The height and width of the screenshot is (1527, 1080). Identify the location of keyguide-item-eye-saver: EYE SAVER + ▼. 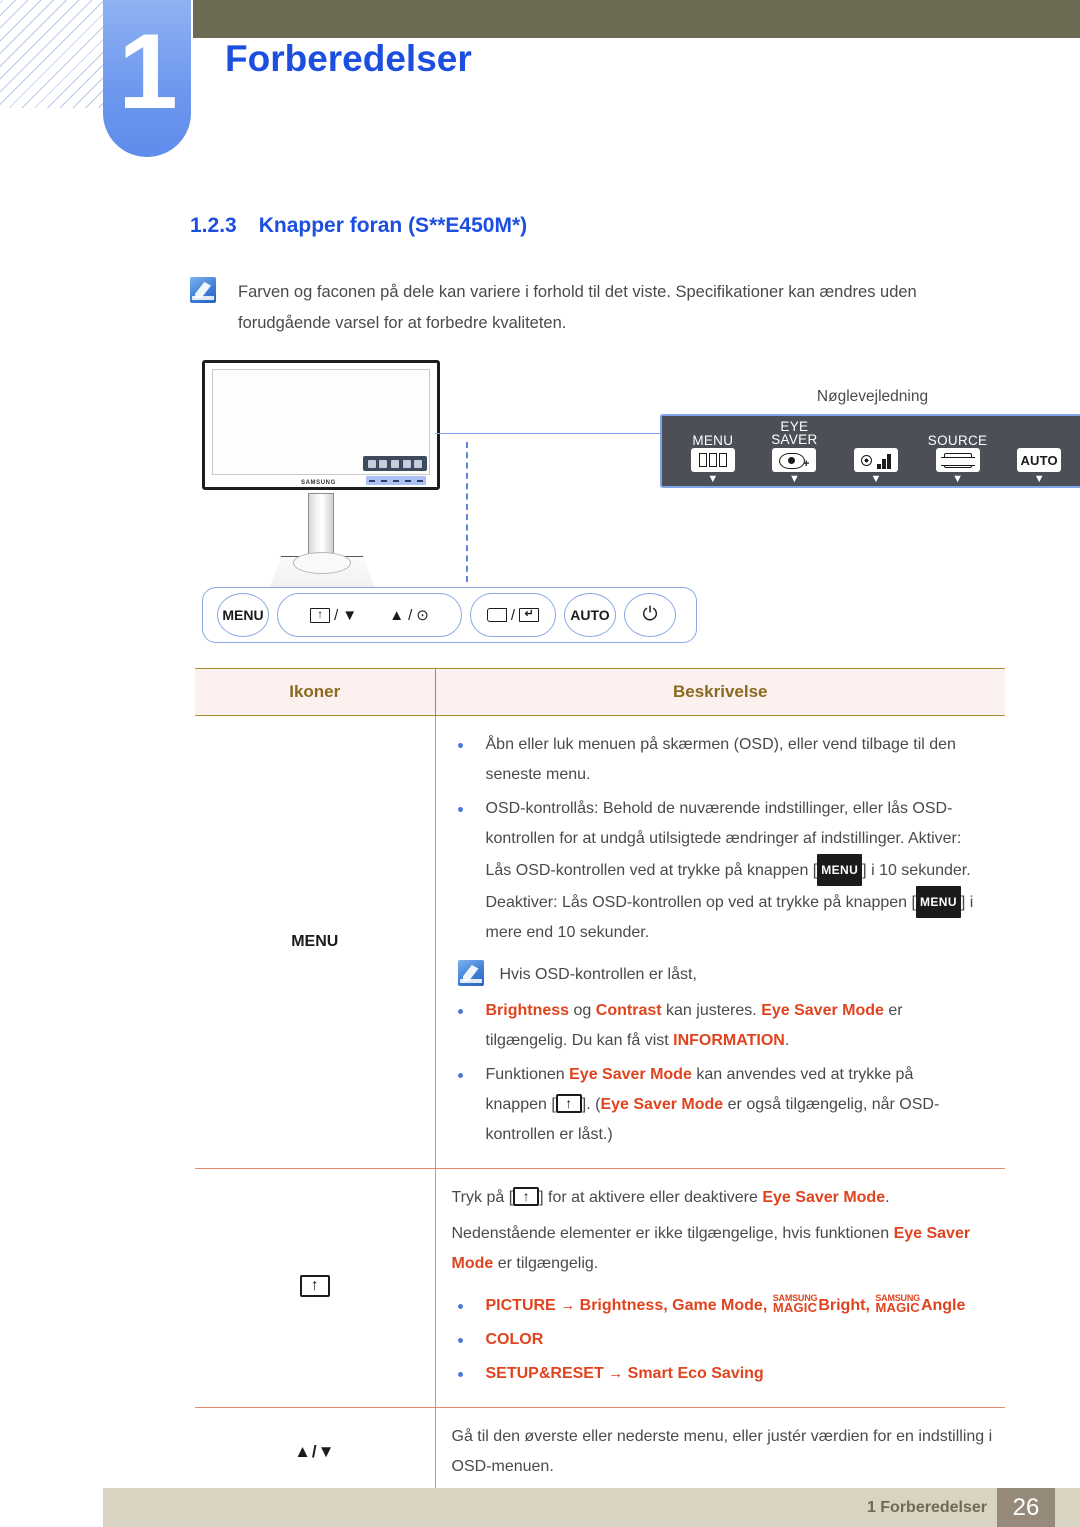
(794, 452).